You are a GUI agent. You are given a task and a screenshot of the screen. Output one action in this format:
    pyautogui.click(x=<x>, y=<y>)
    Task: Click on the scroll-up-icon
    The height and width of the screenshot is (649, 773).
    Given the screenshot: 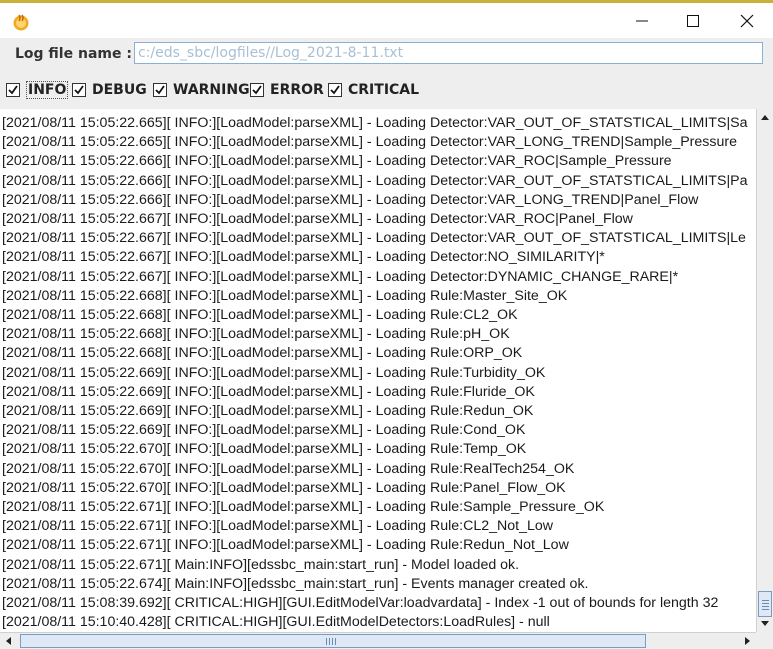 What is the action you would take?
    pyautogui.click(x=765, y=117)
    